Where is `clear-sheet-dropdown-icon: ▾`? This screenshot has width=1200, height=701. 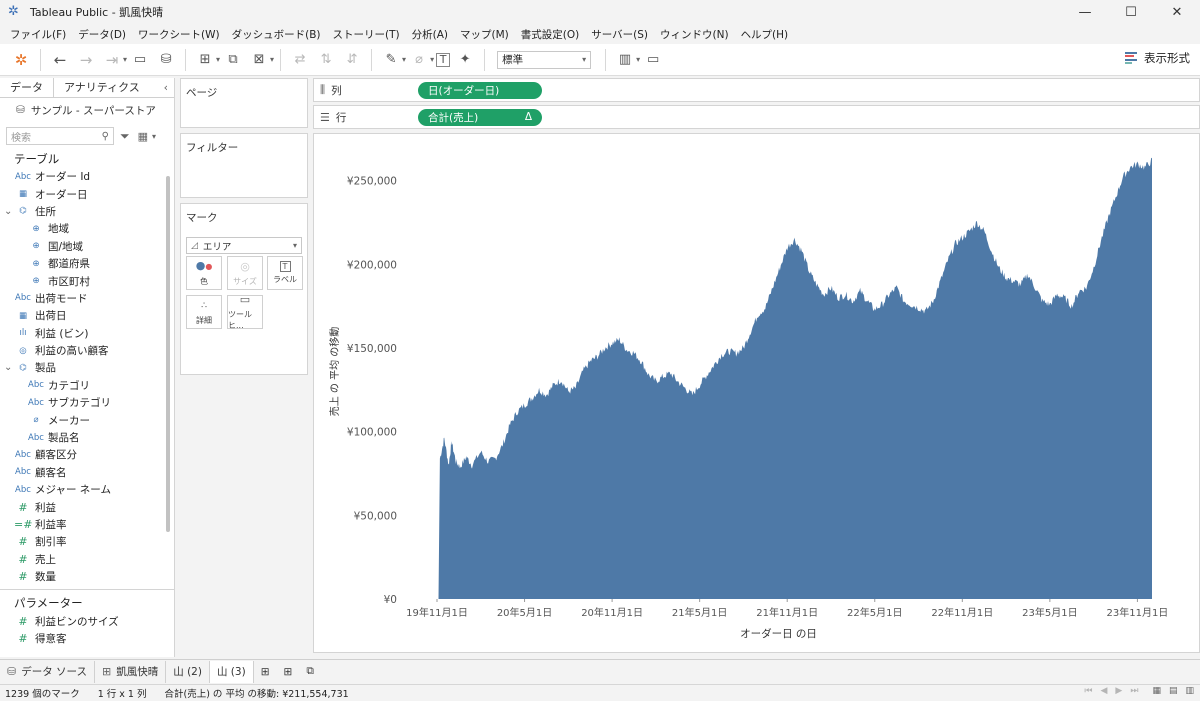 clear-sheet-dropdown-icon: ▾ is located at coordinates (272, 59).